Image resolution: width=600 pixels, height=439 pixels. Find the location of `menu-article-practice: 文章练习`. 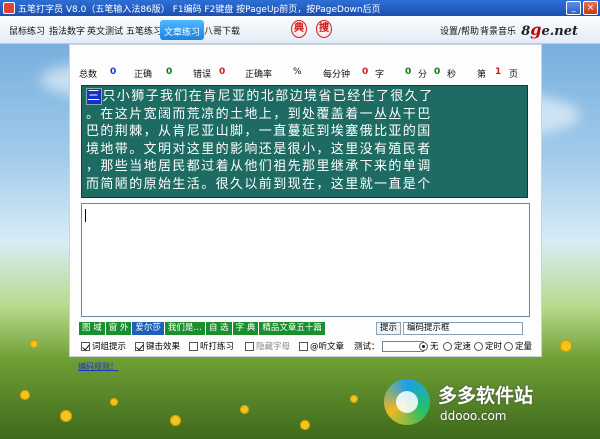

menu-article-practice: 文章练习 is located at coordinates (182, 30).